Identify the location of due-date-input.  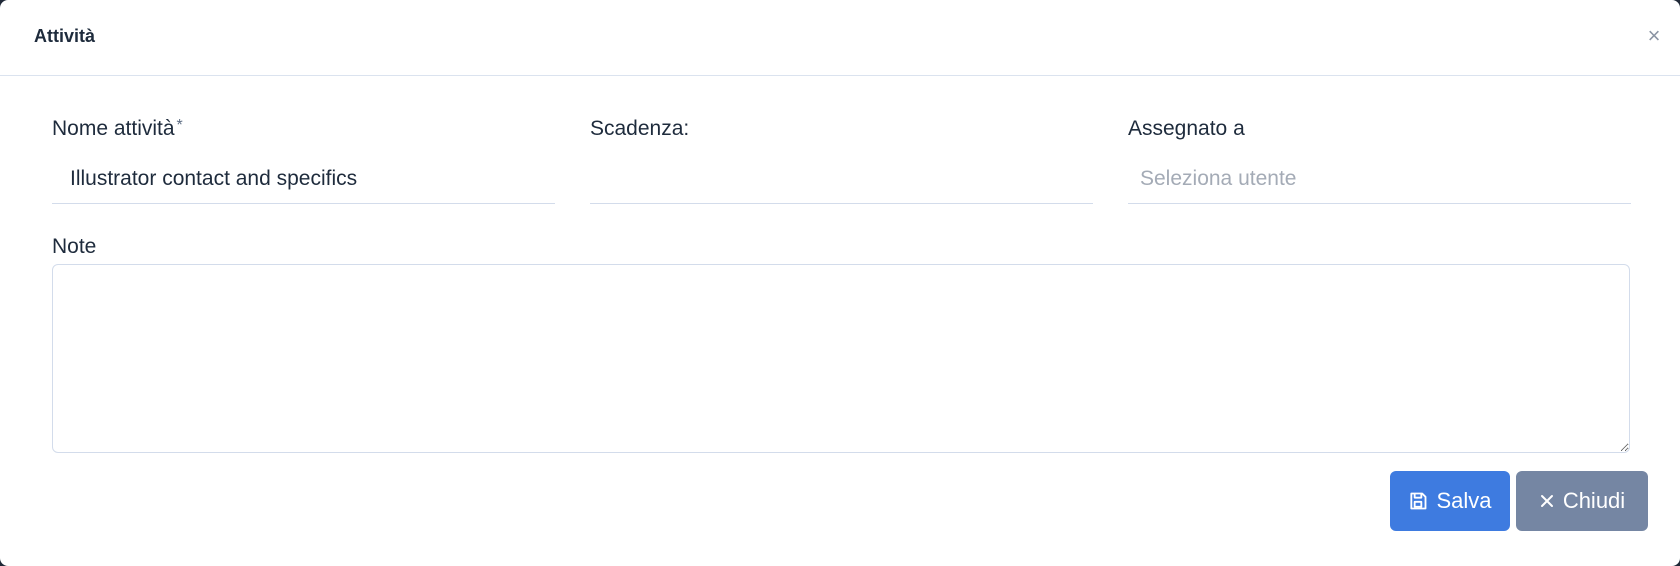
(841, 179).